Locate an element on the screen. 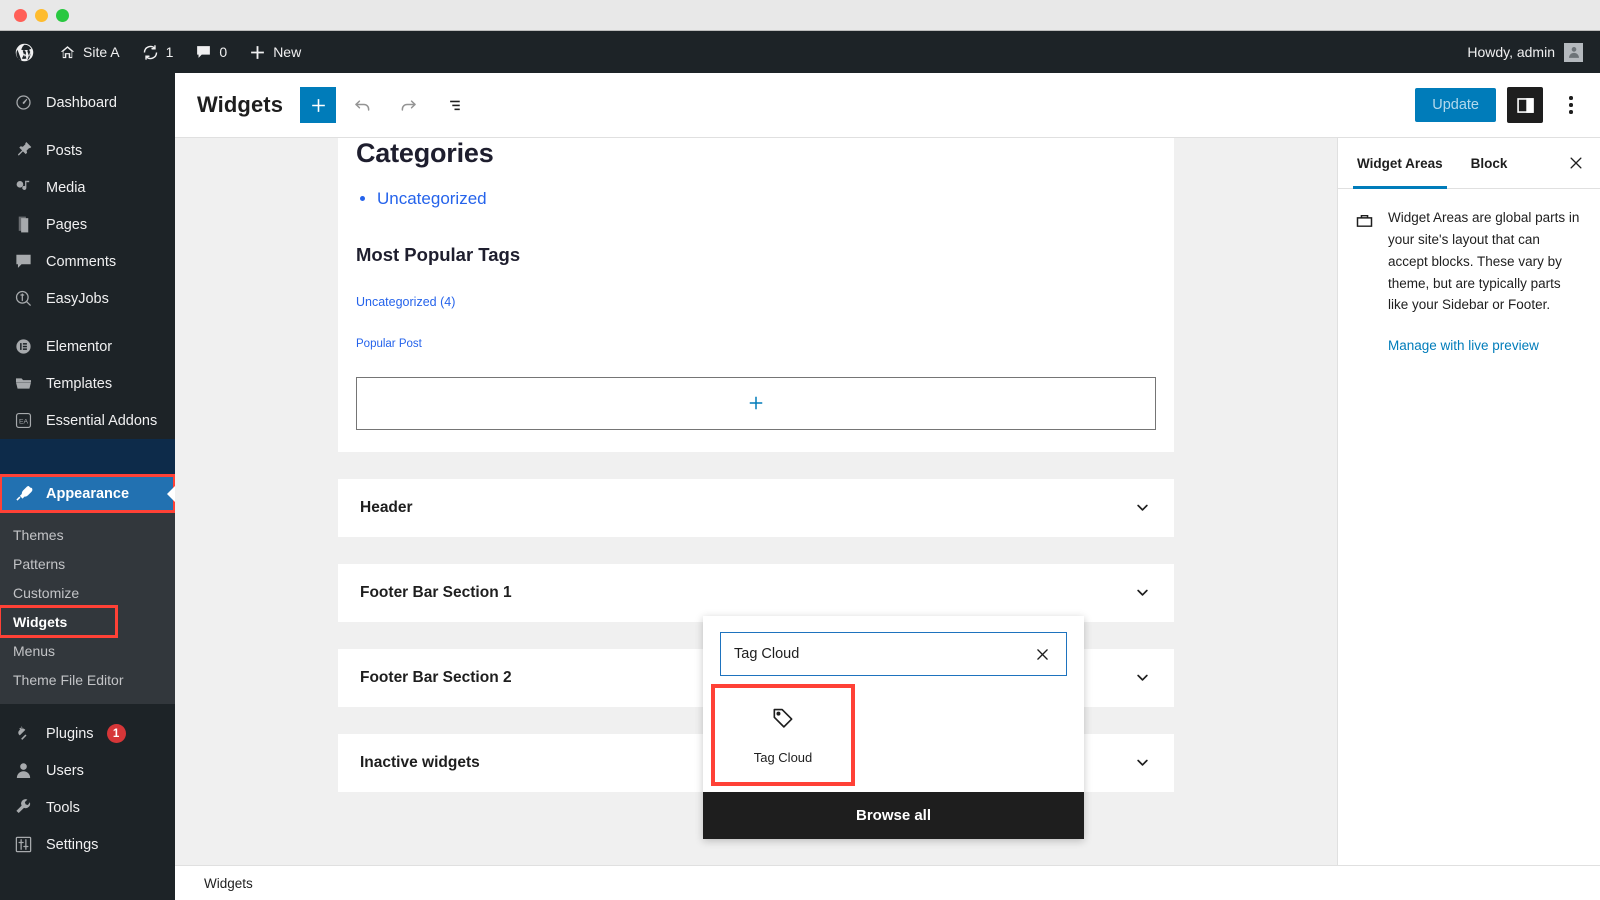  sidebar-item-dashboard: Dashboard is located at coordinates (87, 102).